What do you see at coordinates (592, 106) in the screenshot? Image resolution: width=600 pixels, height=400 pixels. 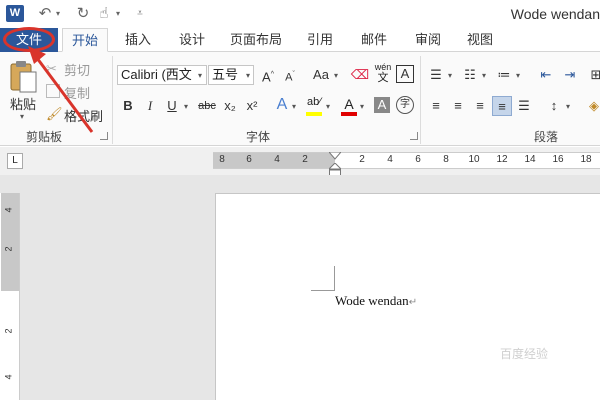 I see `shading-icon: ◈` at bounding box center [592, 106].